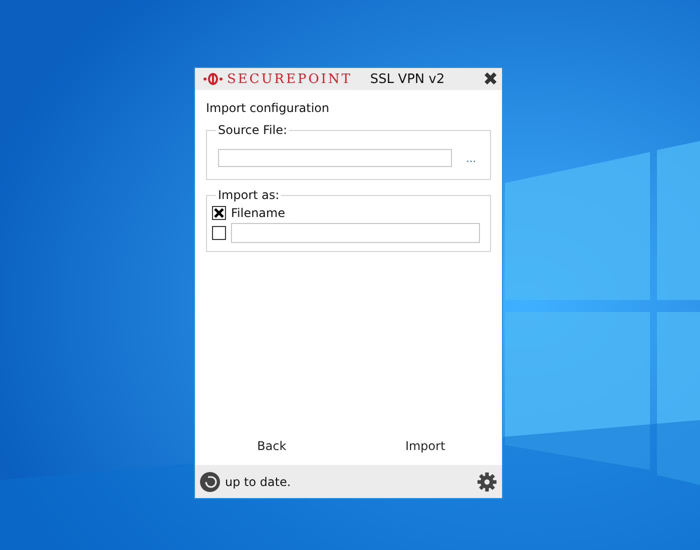  What do you see at coordinates (258, 213) in the screenshot?
I see `option-label: Filename` at bounding box center [258, 213].